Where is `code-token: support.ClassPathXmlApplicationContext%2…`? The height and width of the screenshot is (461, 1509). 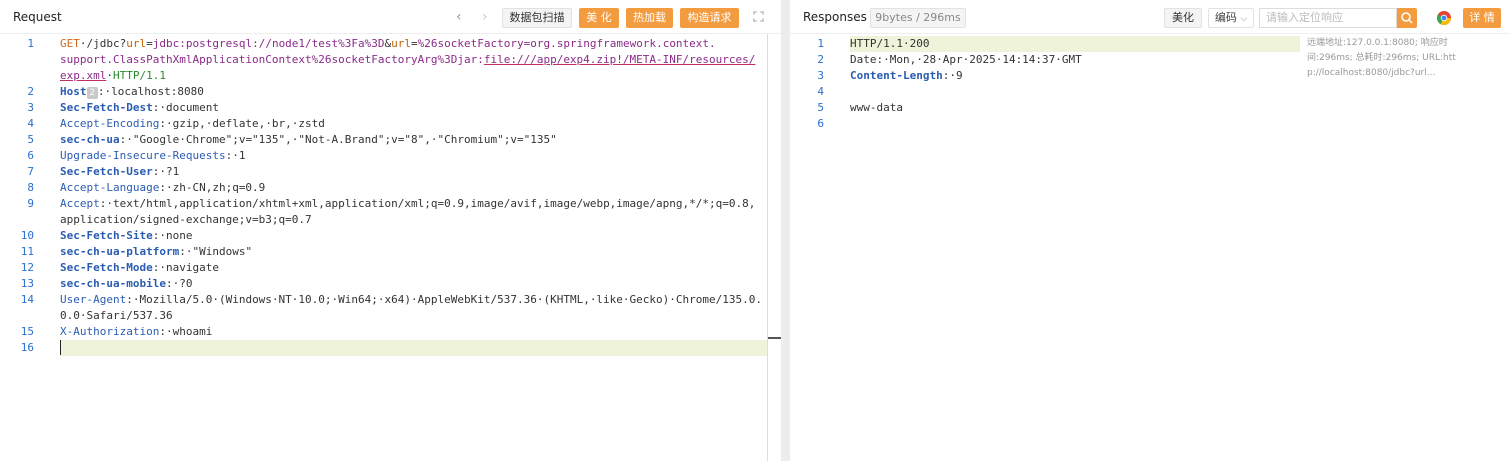
code-token: support.ClassPathXmlApplicationContext%2… is located at coordinates (272, 59).